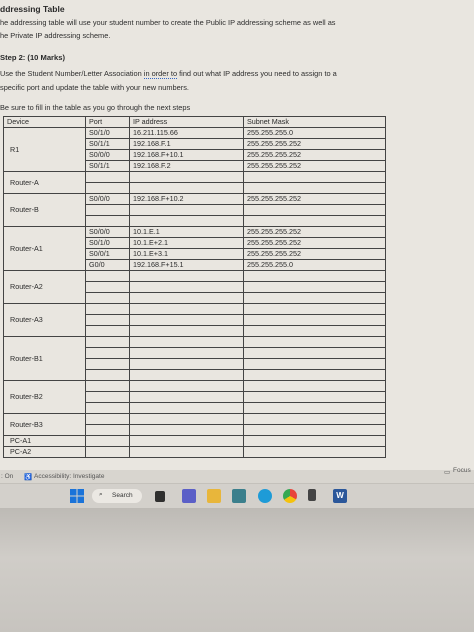 The height and width of the screenshot is (632, 474). Describe the element at coordinates (312, 495) in the screenshot. I see `app-icon` at that location.